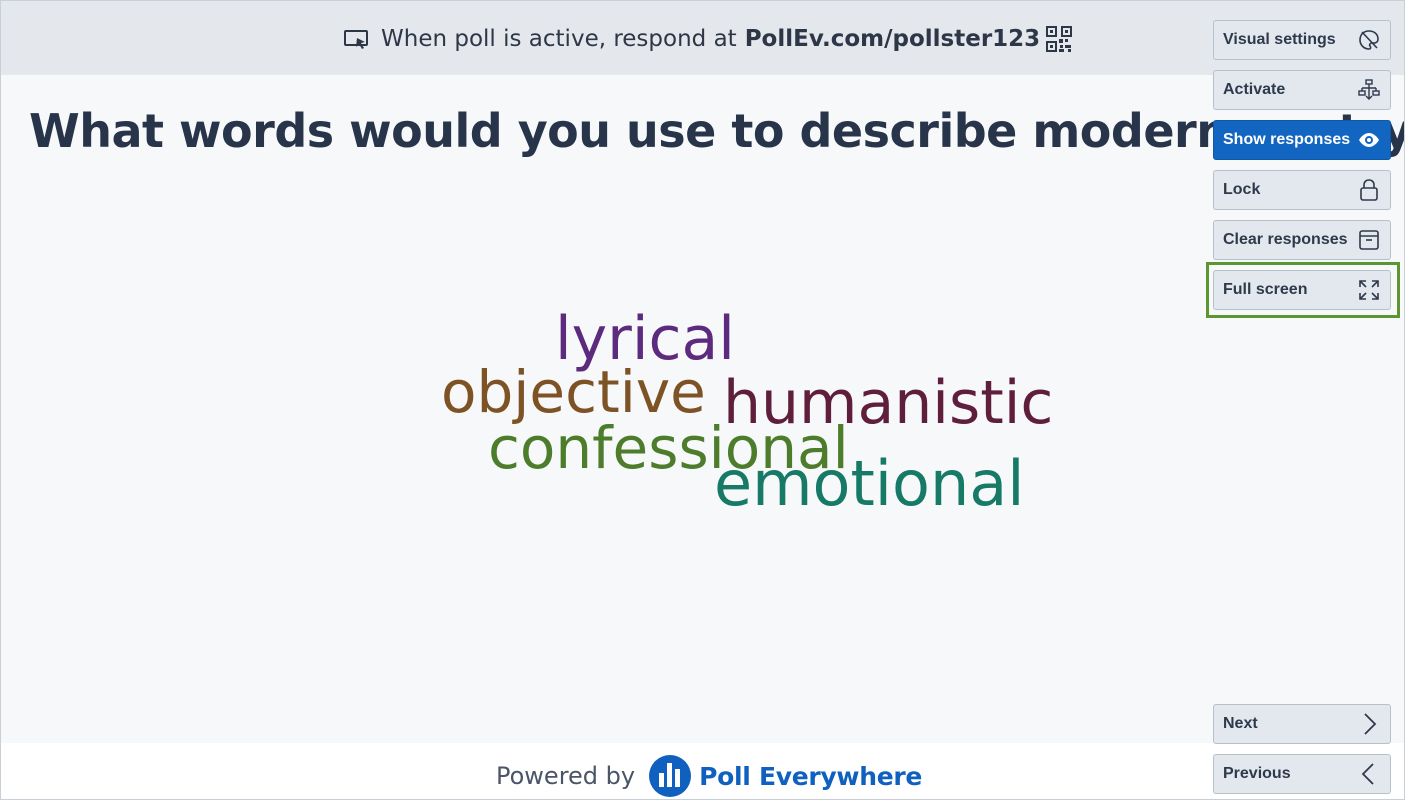  What do you see at coordinates (811, 776) in the screenshot?
I see `brand-name: Poll Everywhere` at bounding box center [811, 776].